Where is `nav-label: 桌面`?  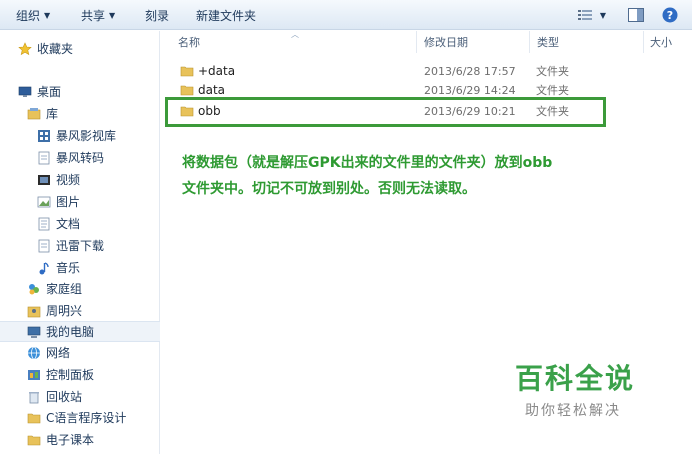
nav-label: 桌面 is located at coordinates (49, 92).